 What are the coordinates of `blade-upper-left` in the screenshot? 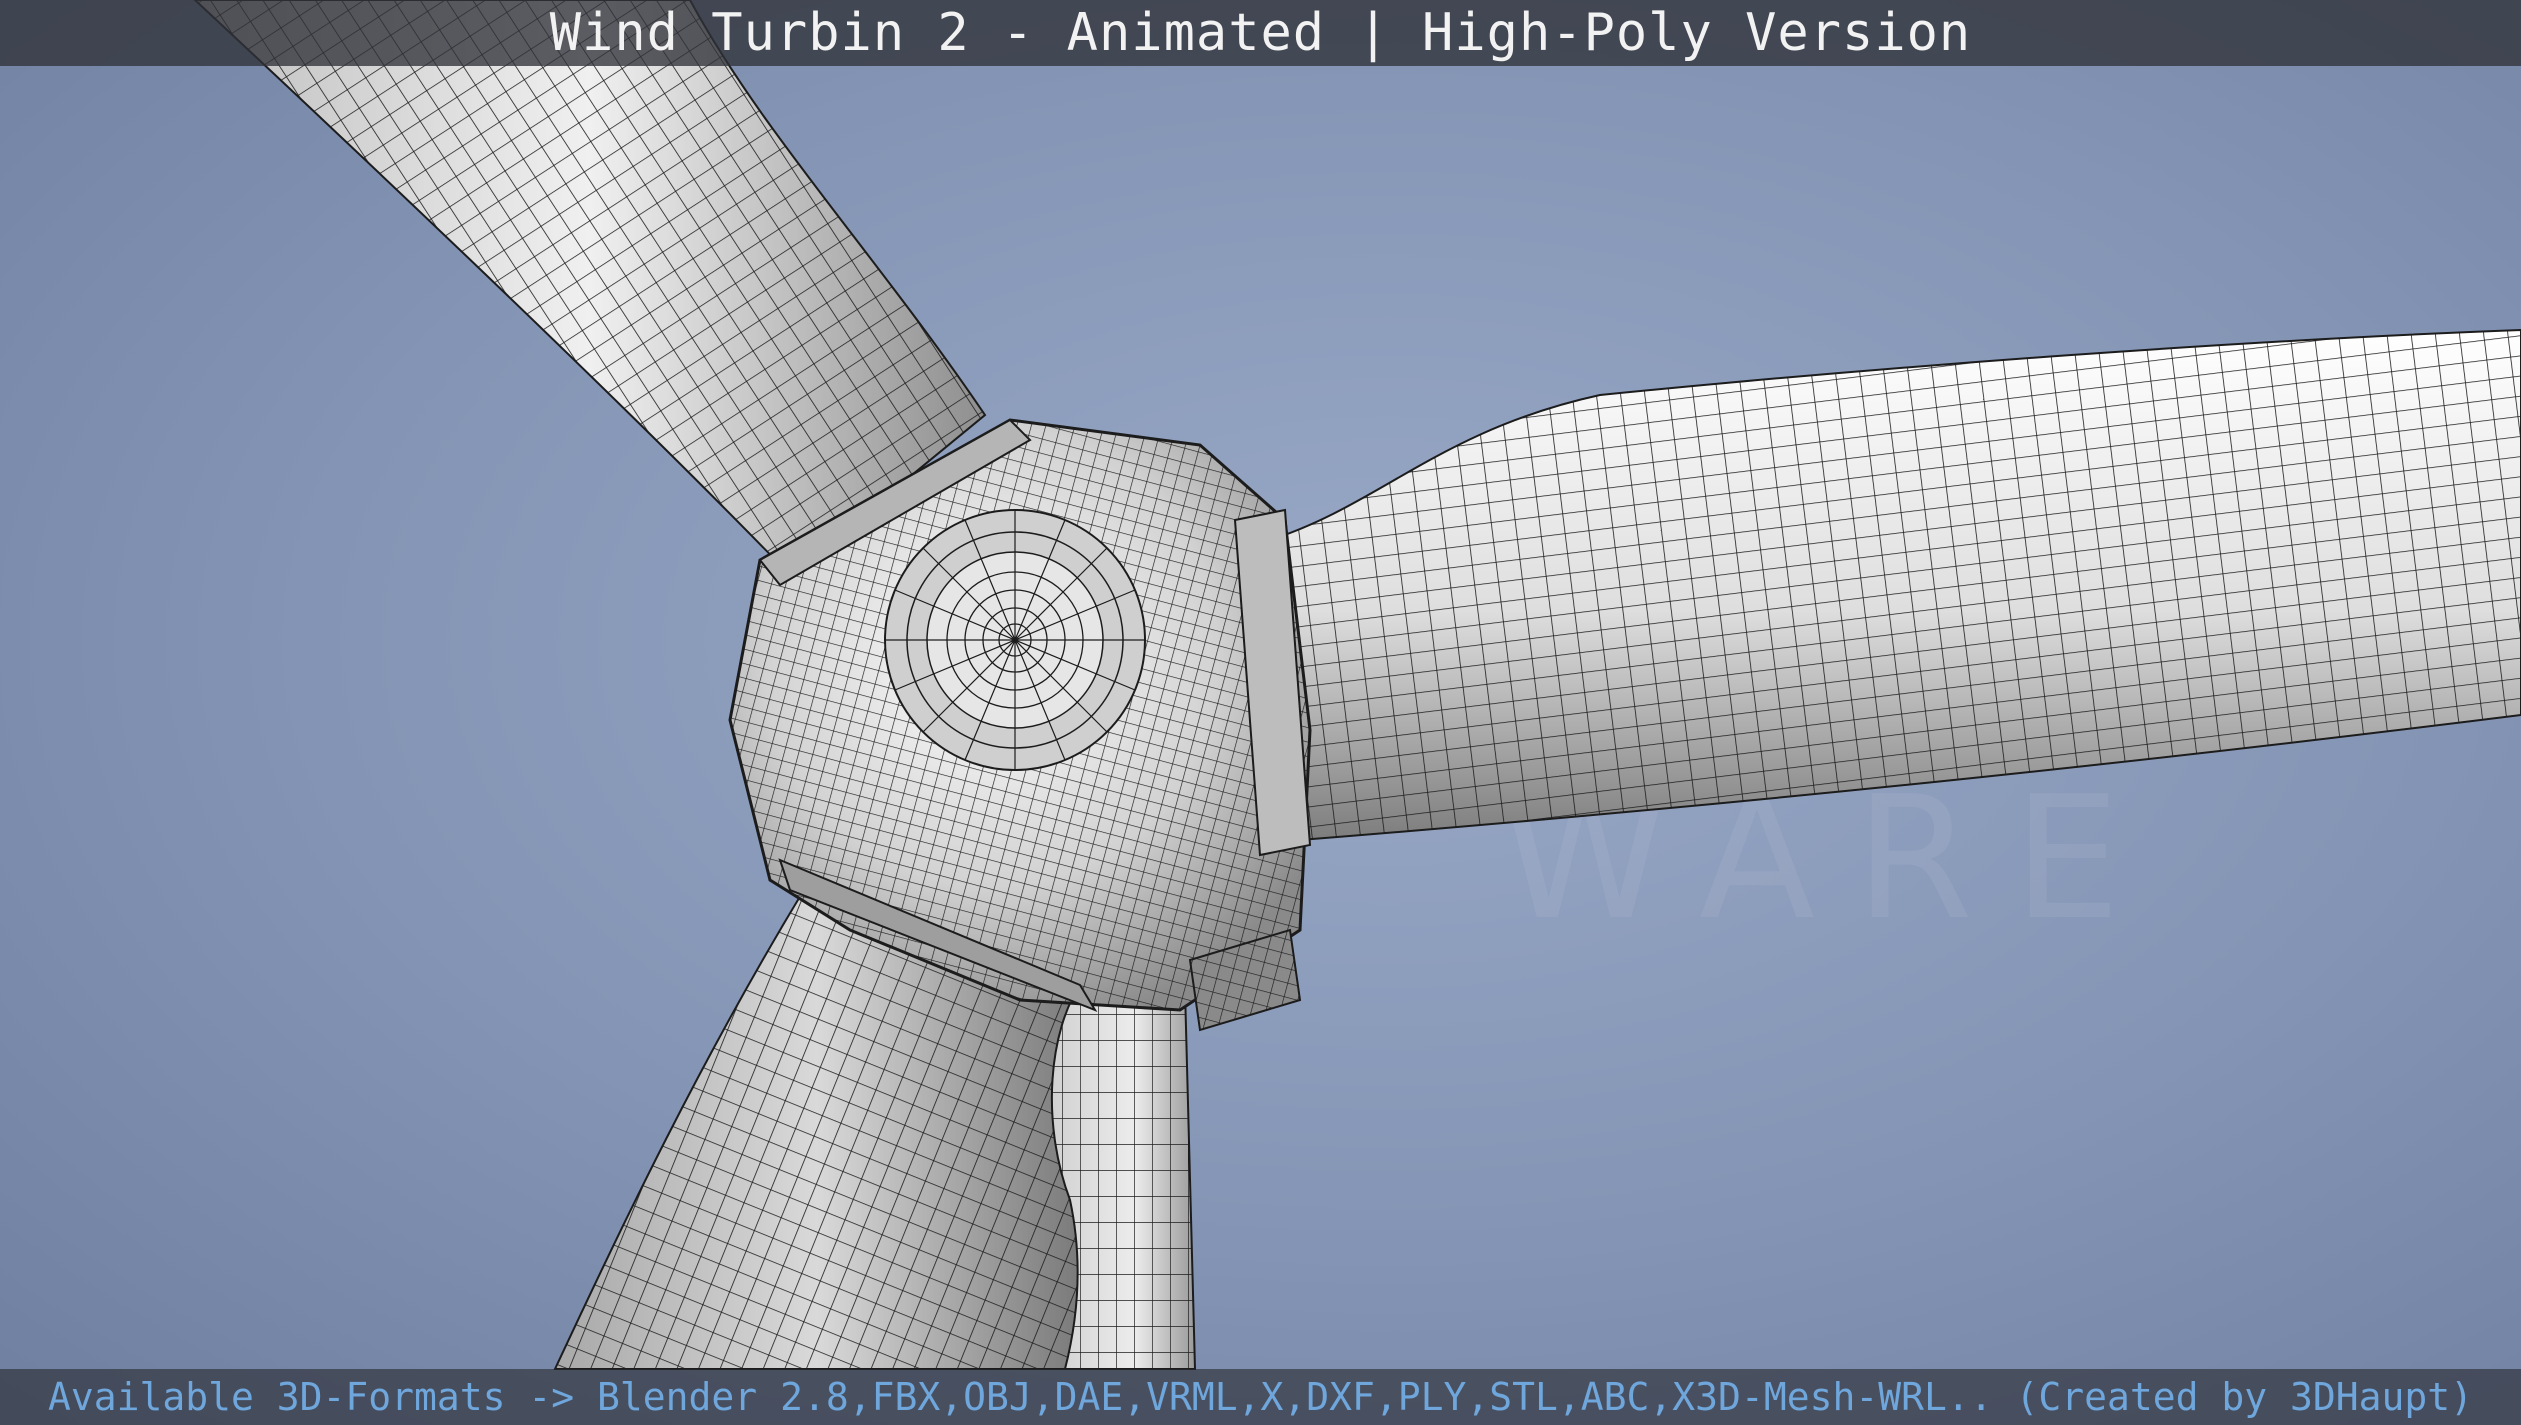 It's located at (590, 288).